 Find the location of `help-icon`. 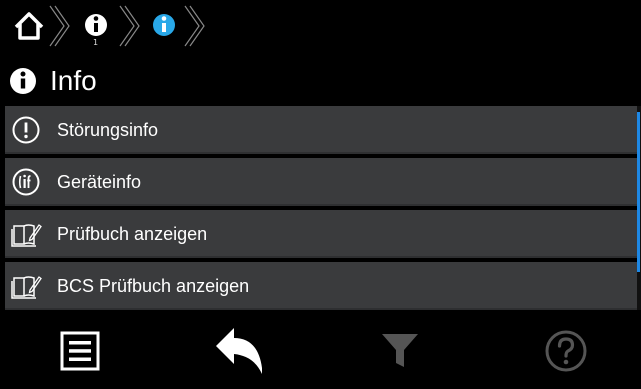

help-icon is located at coordinates (566, 350).